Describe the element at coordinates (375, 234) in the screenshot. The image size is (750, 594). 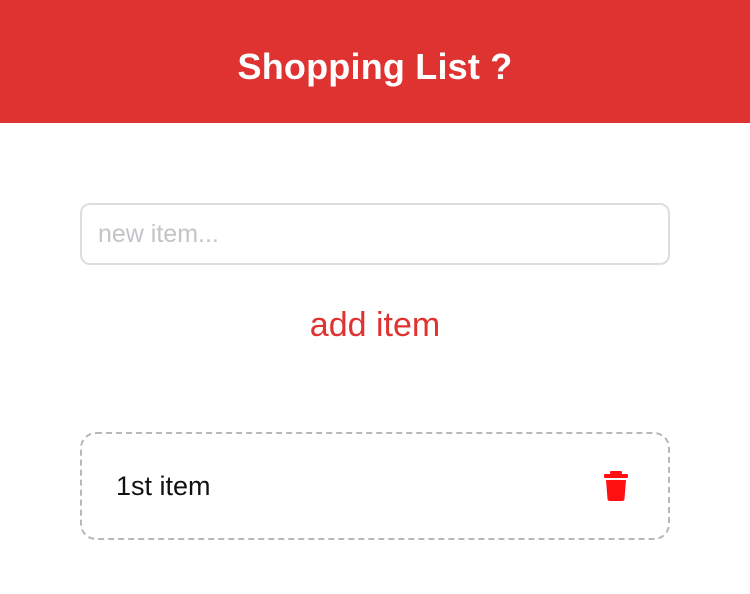
I see `new-item-input` at that location.